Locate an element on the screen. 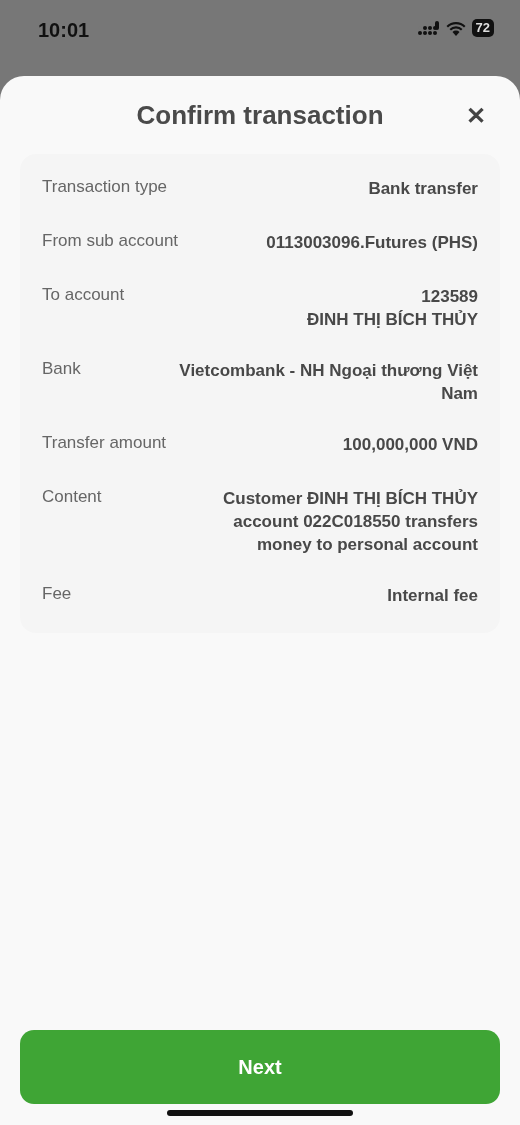 Image resolution: width=520 pixels, height=1125 pixels. status-time: 10:01 is located at coordinates (64, 30).